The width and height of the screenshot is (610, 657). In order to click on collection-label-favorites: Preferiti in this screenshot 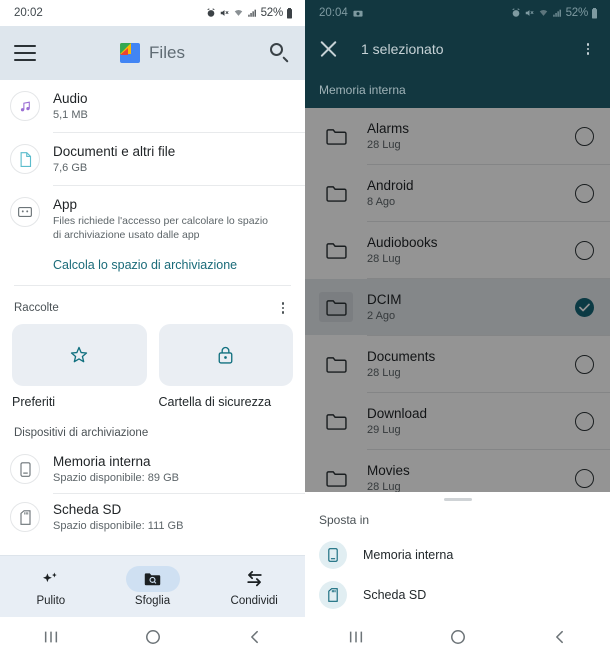, I will do `click(34, 402)`.